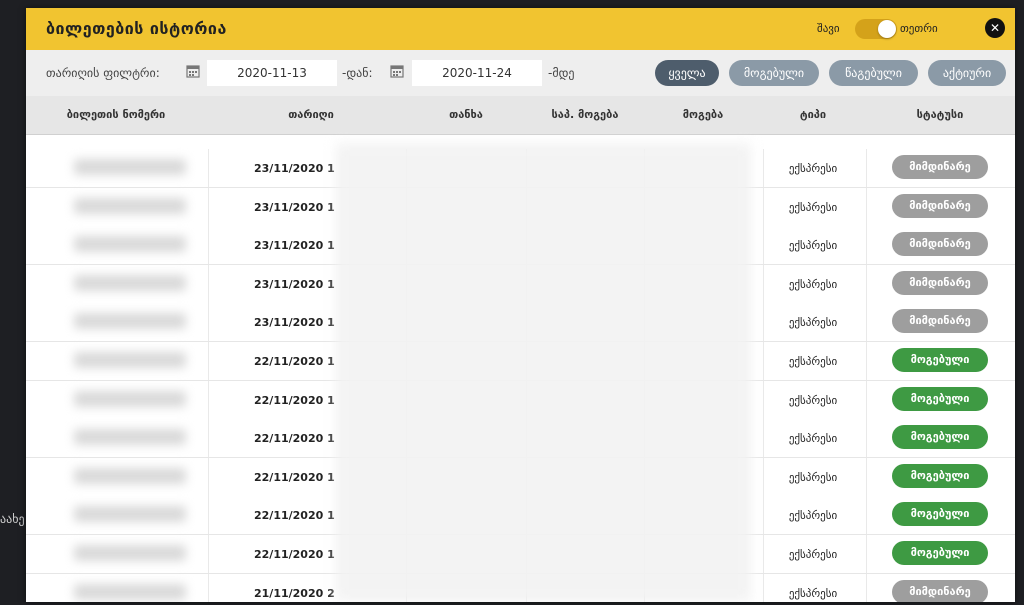 Image resolution: width=1024 pixels, height=605 pixels. I want to click on filter-lost-button: წაგებული, so click(873, 73).